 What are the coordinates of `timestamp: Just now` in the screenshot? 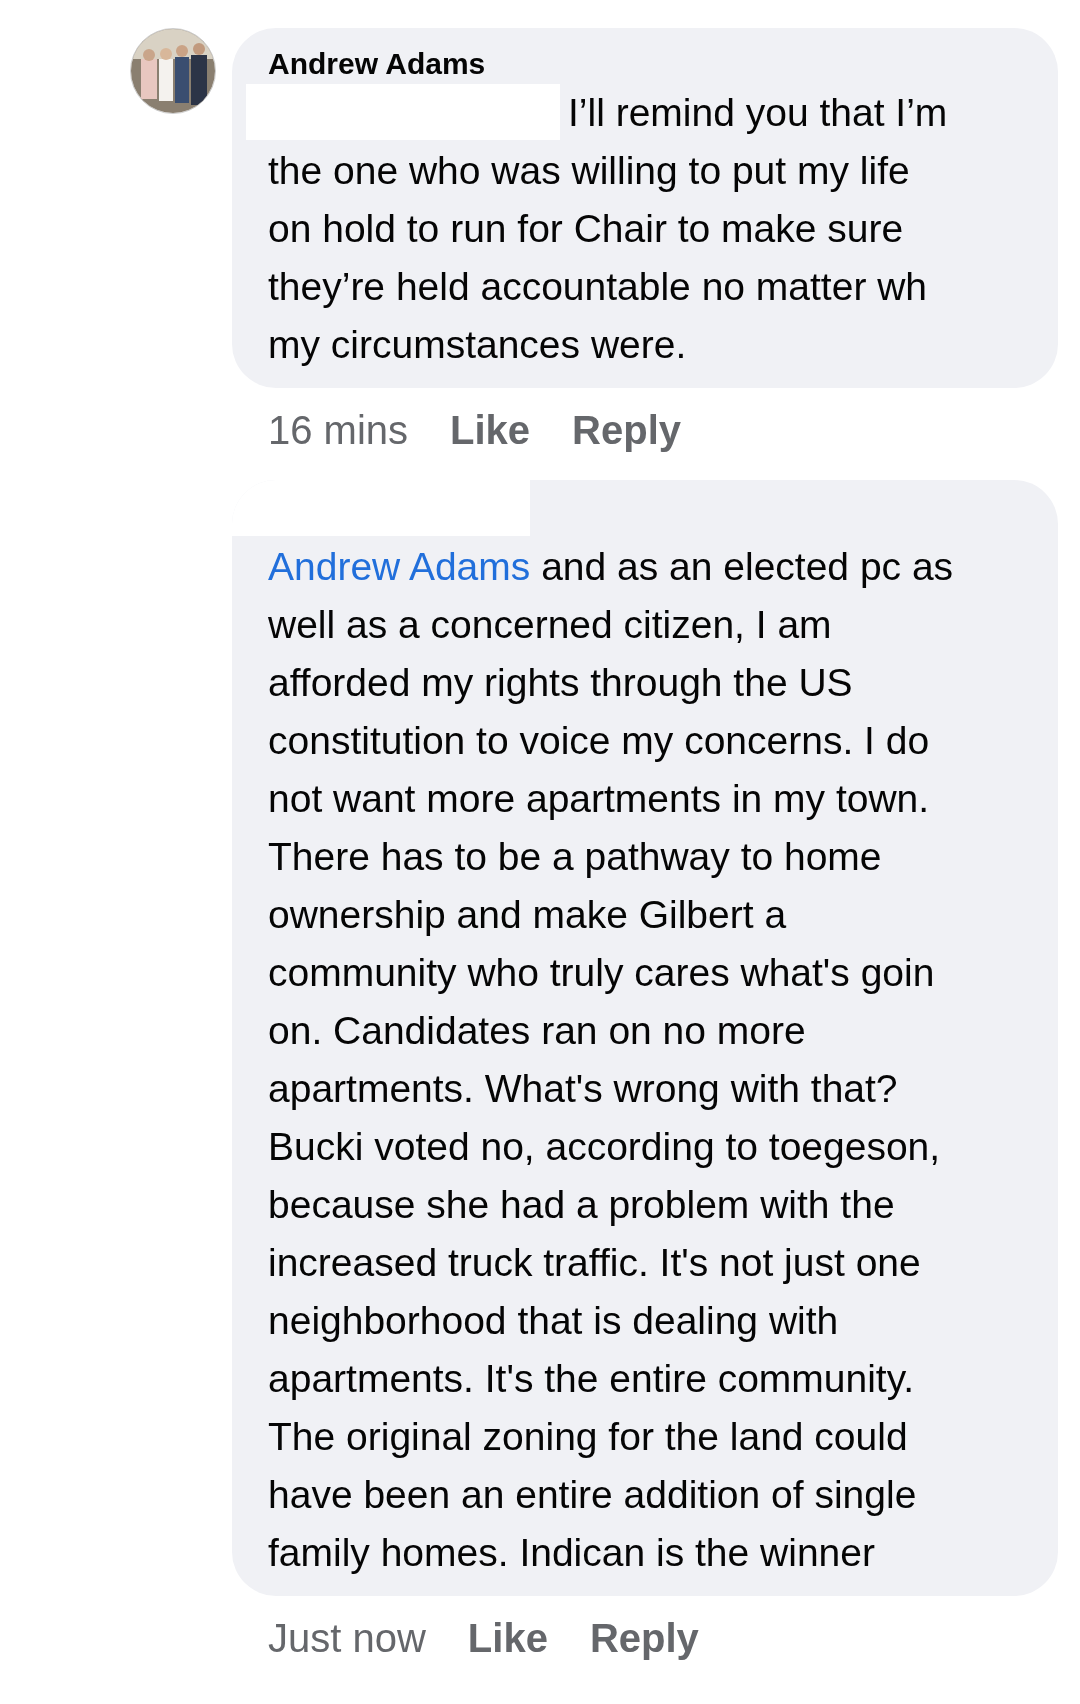 It's located at (347, 1638).